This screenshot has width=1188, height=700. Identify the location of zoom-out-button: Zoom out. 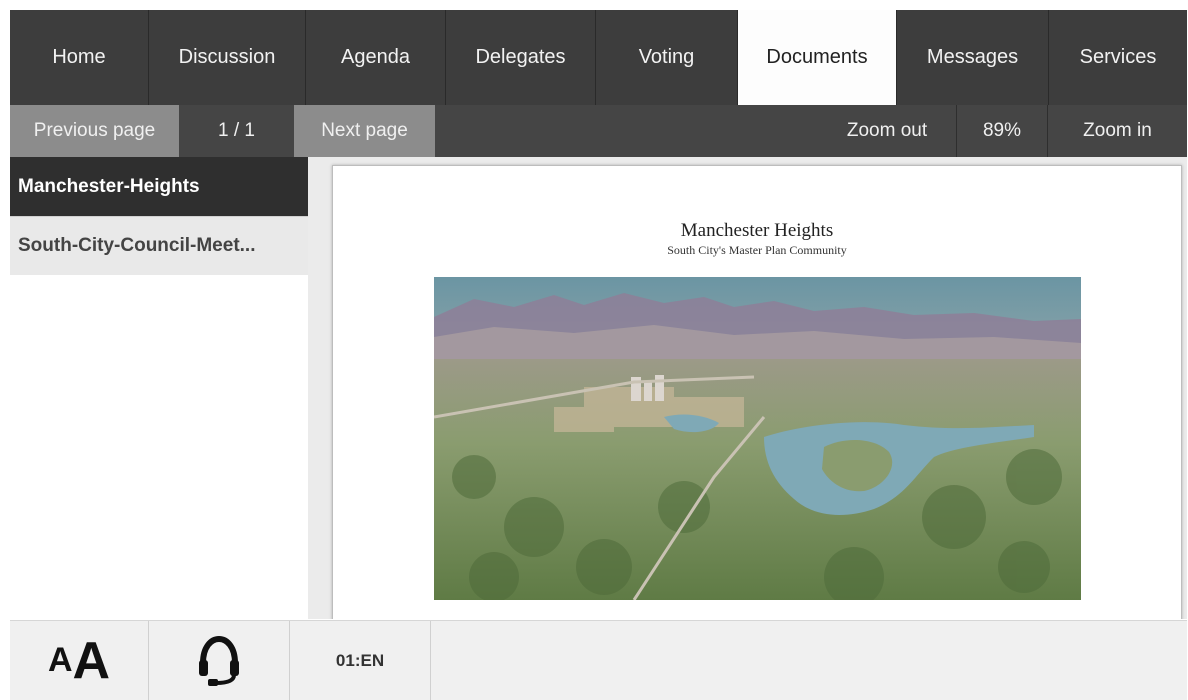
(887, 131).